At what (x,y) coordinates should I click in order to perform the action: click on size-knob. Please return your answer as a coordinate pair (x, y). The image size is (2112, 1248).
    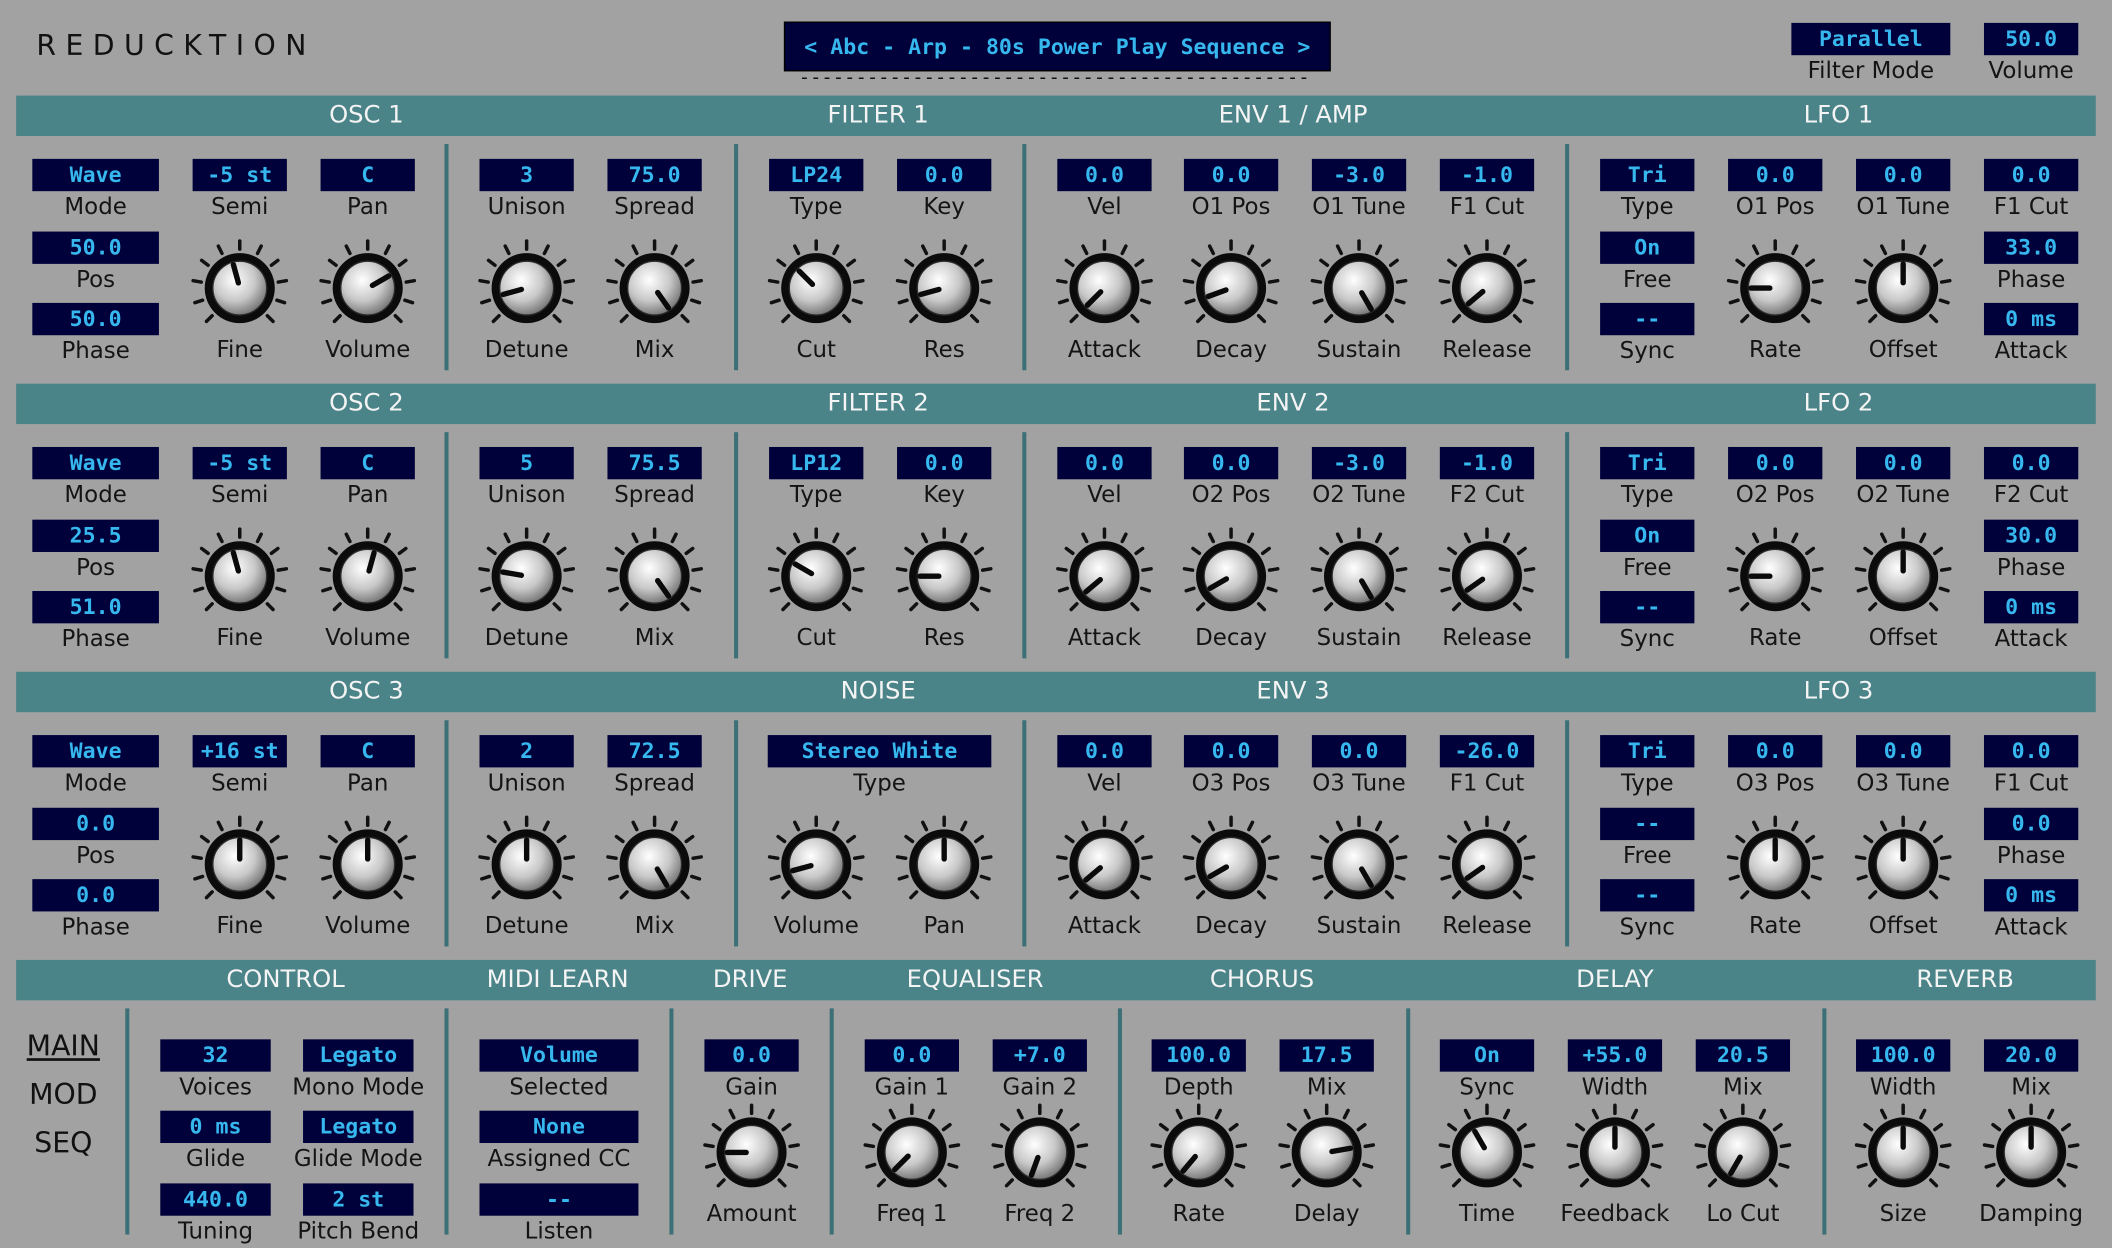
    Looking at the image, I should click on (1903, 1152).